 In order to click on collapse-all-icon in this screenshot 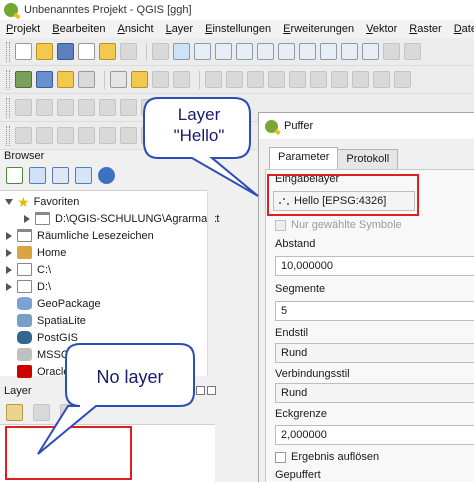, I will do `click(83, 175)`.